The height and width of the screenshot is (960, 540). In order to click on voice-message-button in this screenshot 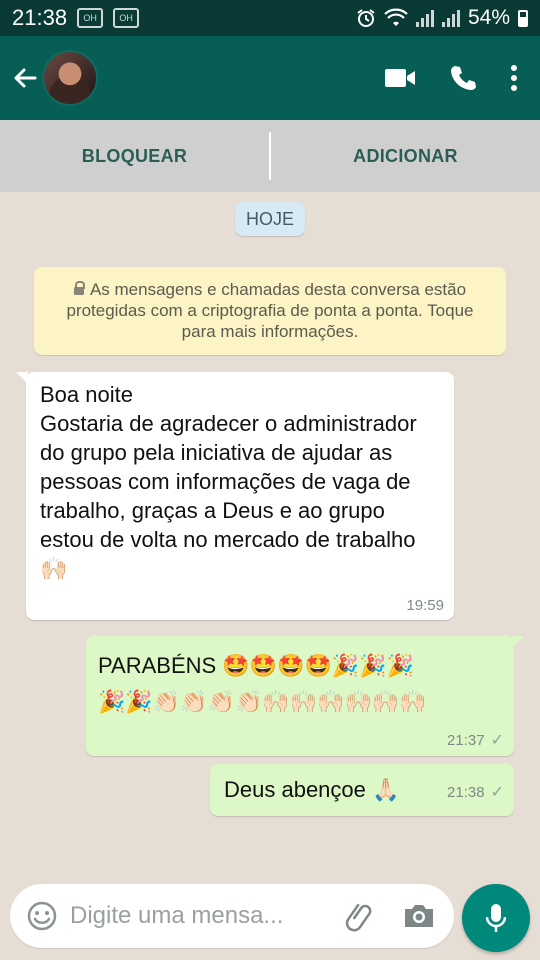, I will do `click(496, 918)`.